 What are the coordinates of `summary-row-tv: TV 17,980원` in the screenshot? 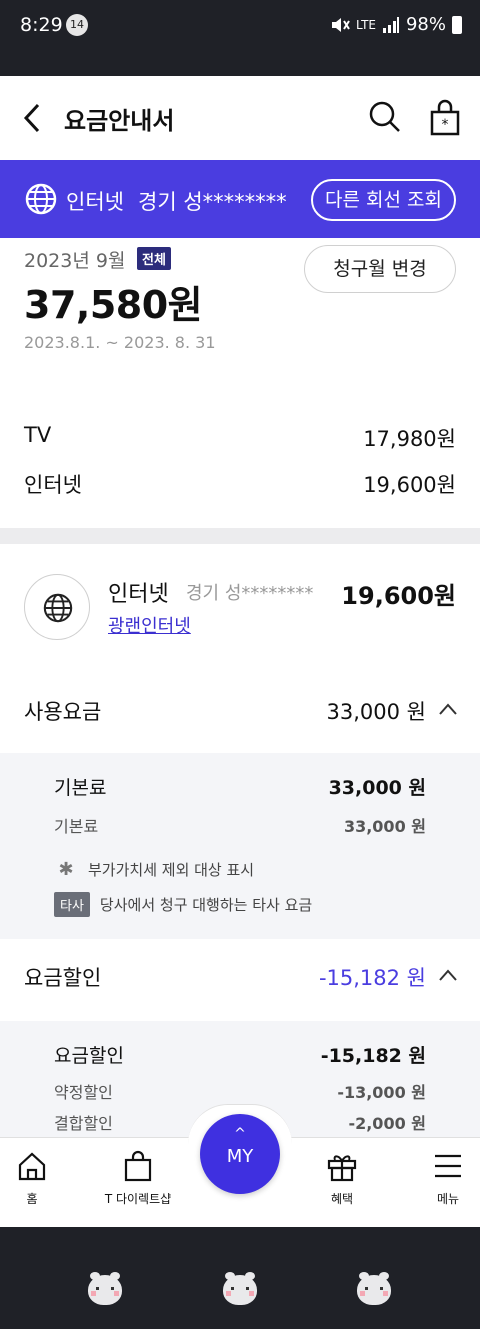 It's located at (240, 438).